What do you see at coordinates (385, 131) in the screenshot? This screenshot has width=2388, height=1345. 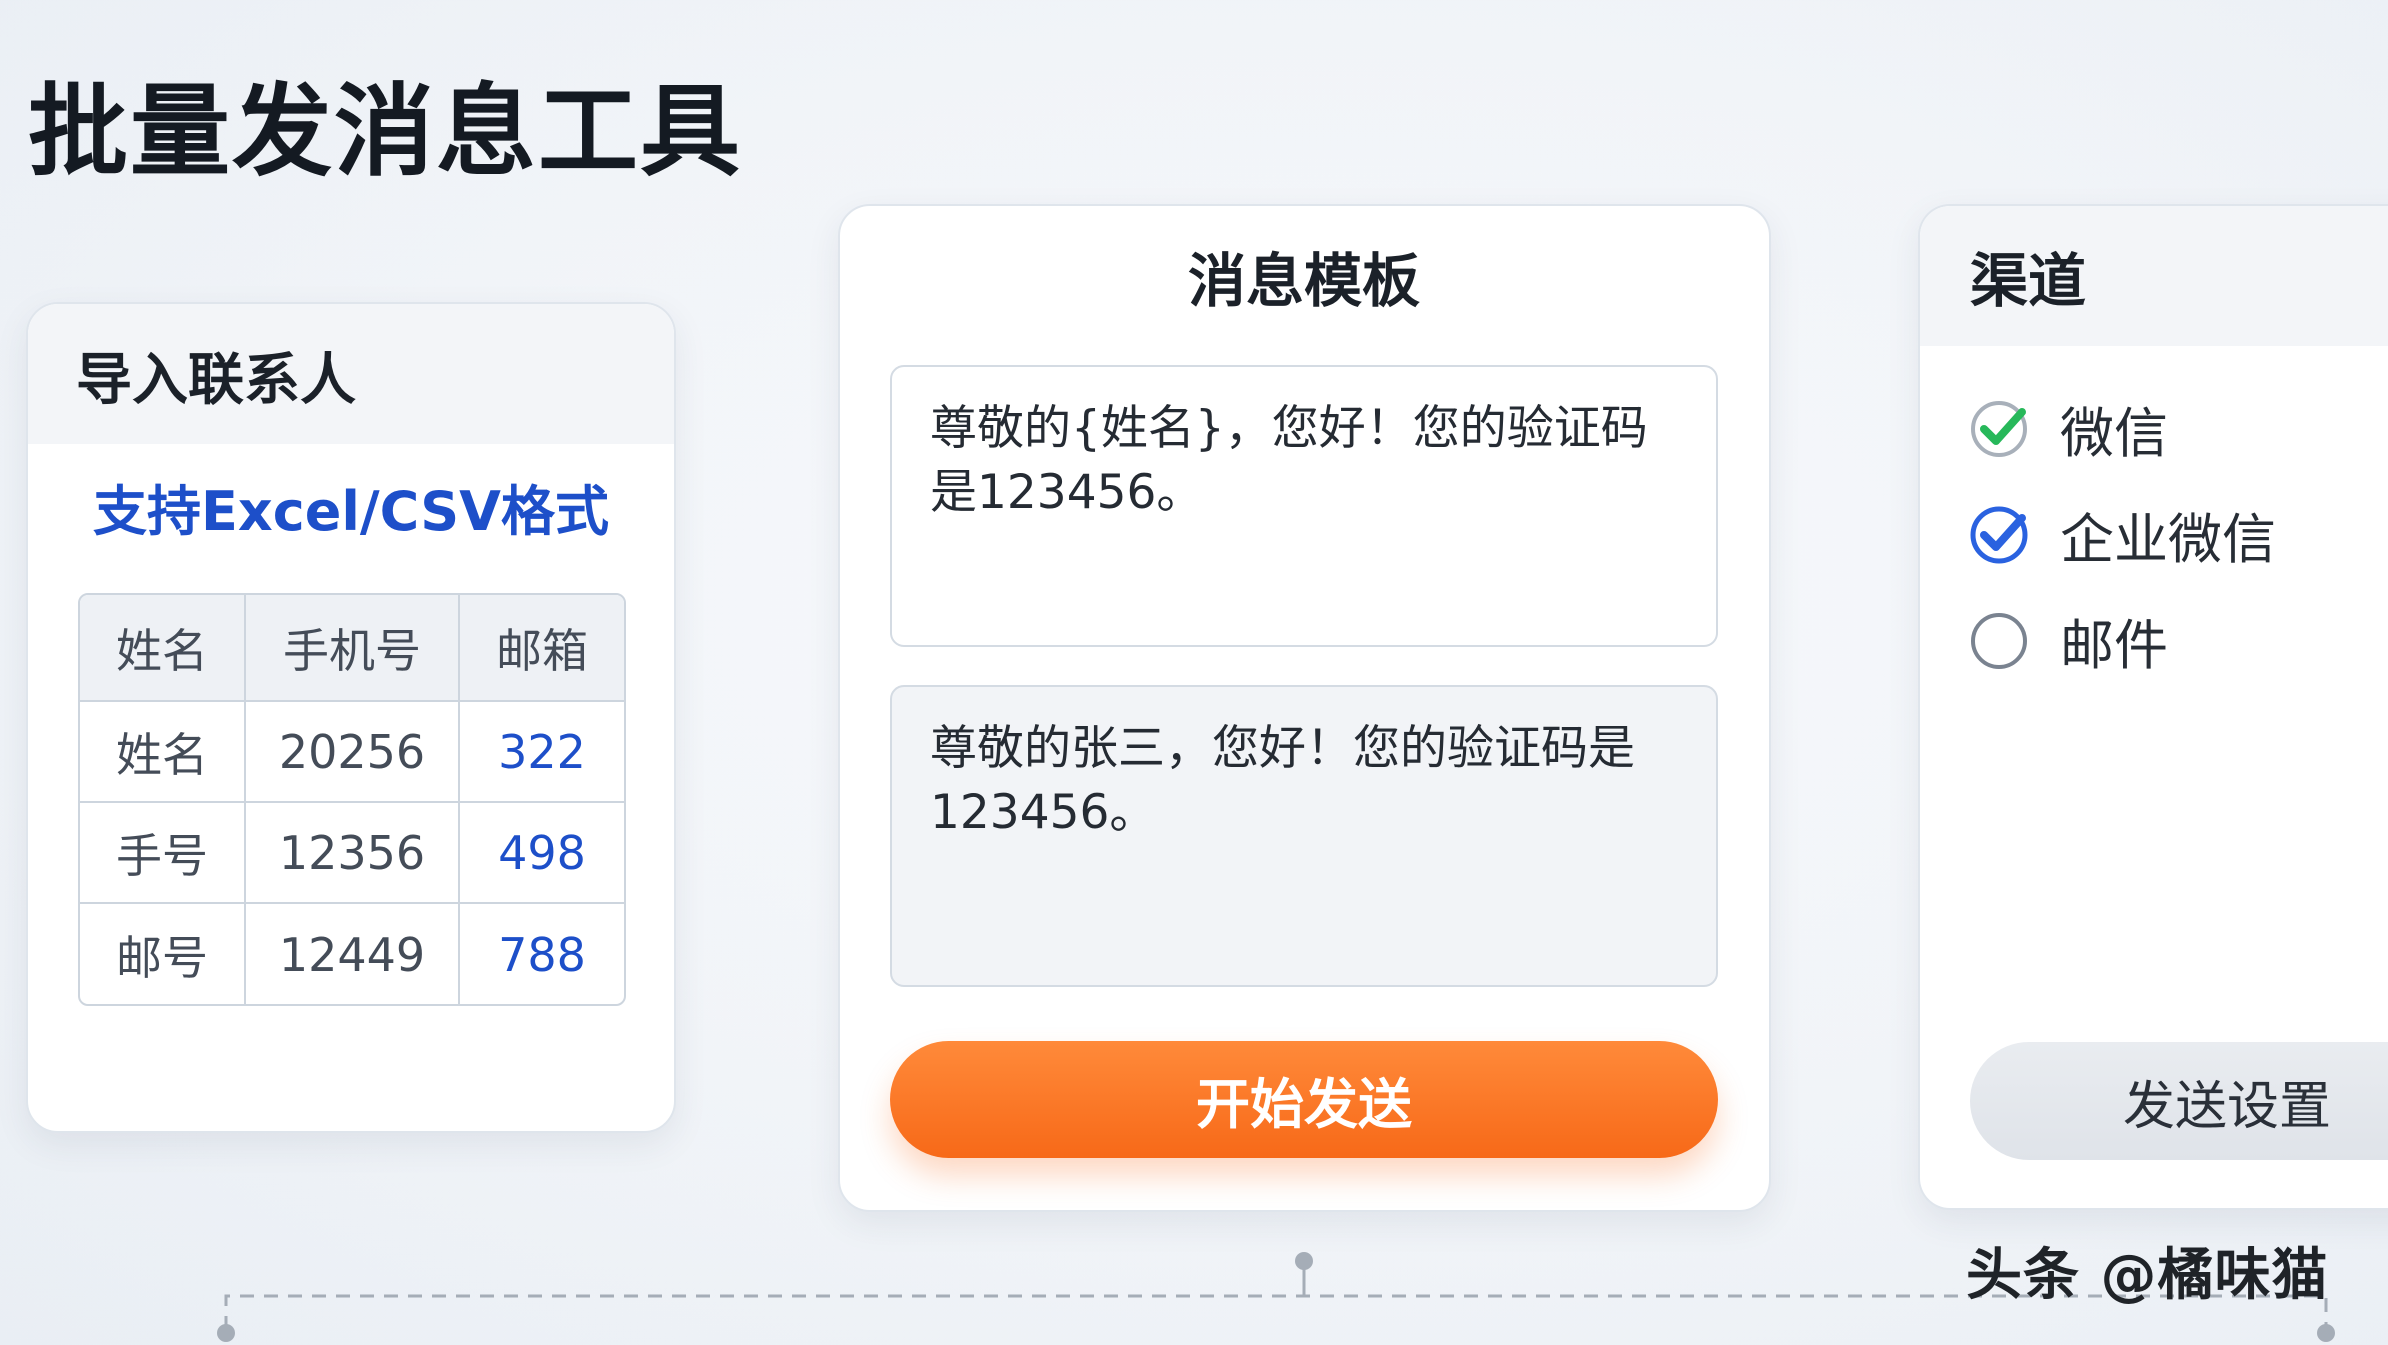 I see `page-title: 批量发消息工具` at bounding box center [385, 131].